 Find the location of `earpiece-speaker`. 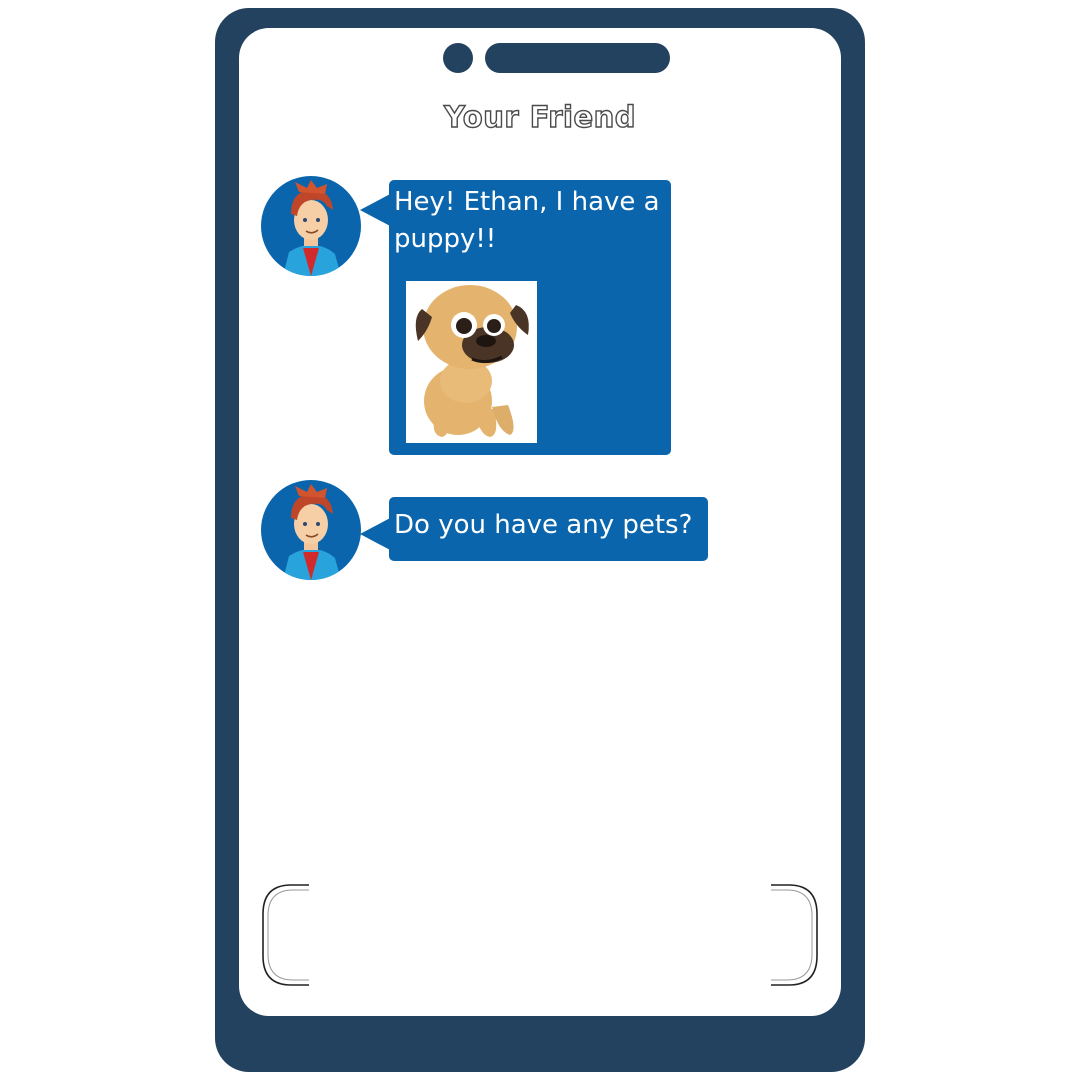

earpiece-speaker is located at coordinates (577, 58).